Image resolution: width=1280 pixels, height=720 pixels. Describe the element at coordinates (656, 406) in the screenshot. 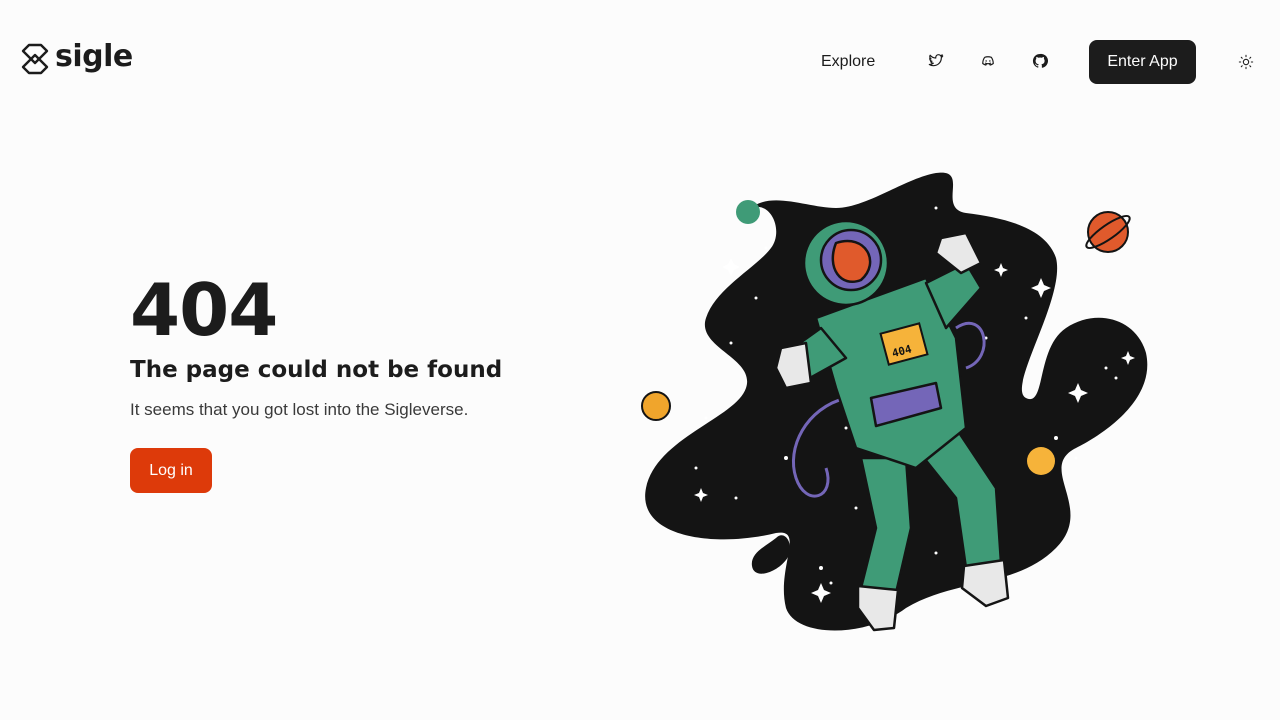

I see `planet-small-left` at that location.